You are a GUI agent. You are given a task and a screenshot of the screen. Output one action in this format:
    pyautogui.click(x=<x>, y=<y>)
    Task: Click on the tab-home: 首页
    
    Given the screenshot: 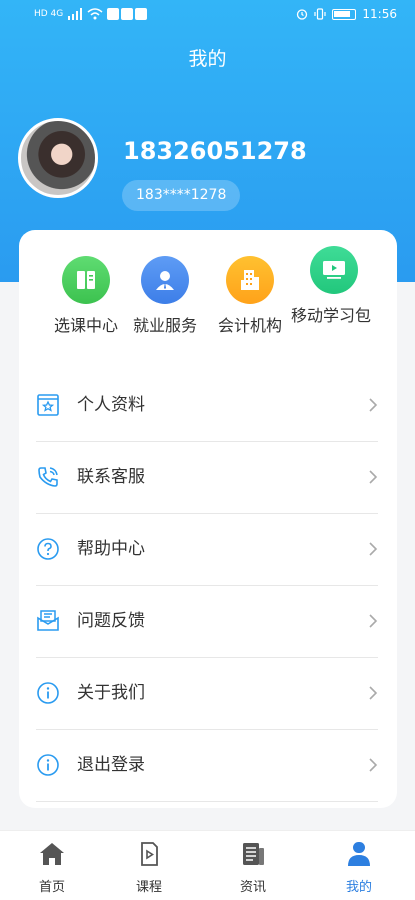 What is the action you would take?
    pyautogui.click(x=52, y=868)
    